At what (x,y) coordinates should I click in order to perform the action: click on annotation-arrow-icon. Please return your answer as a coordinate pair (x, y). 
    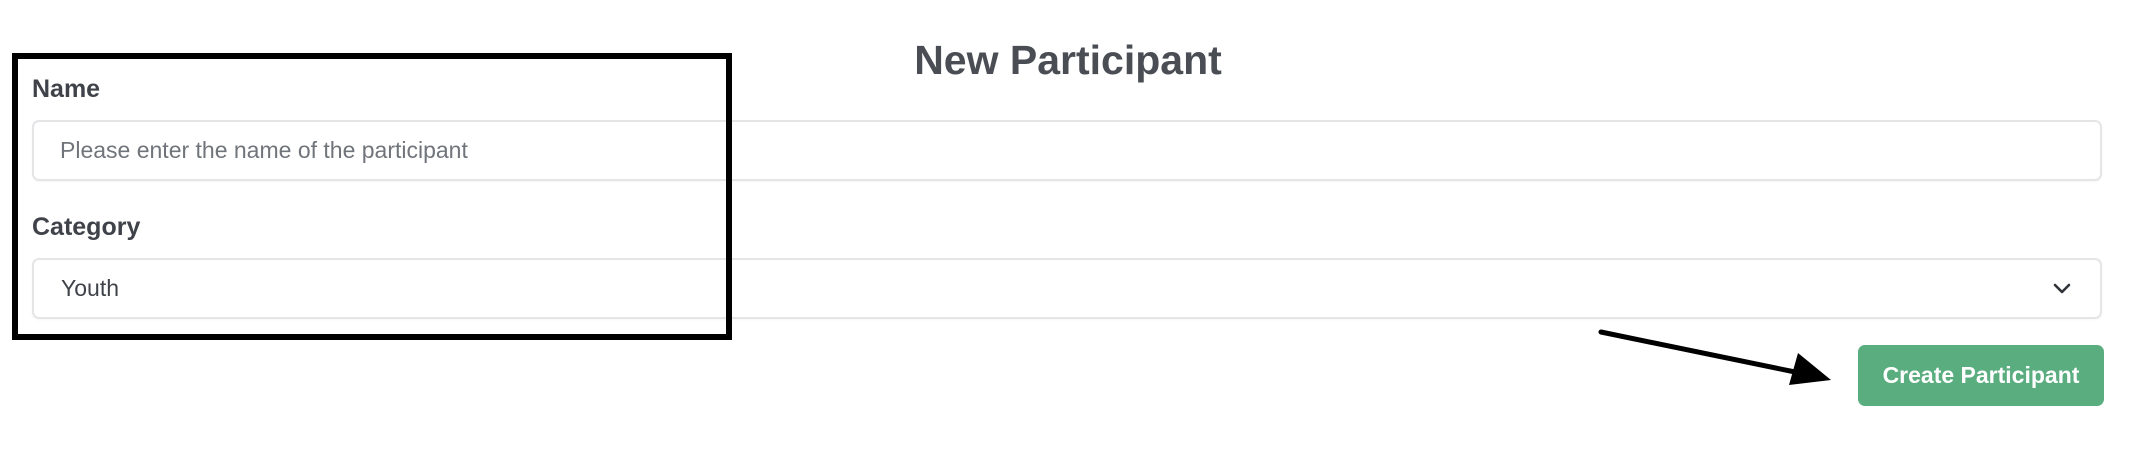
    Looking at the image, I should click on (1714, 357).